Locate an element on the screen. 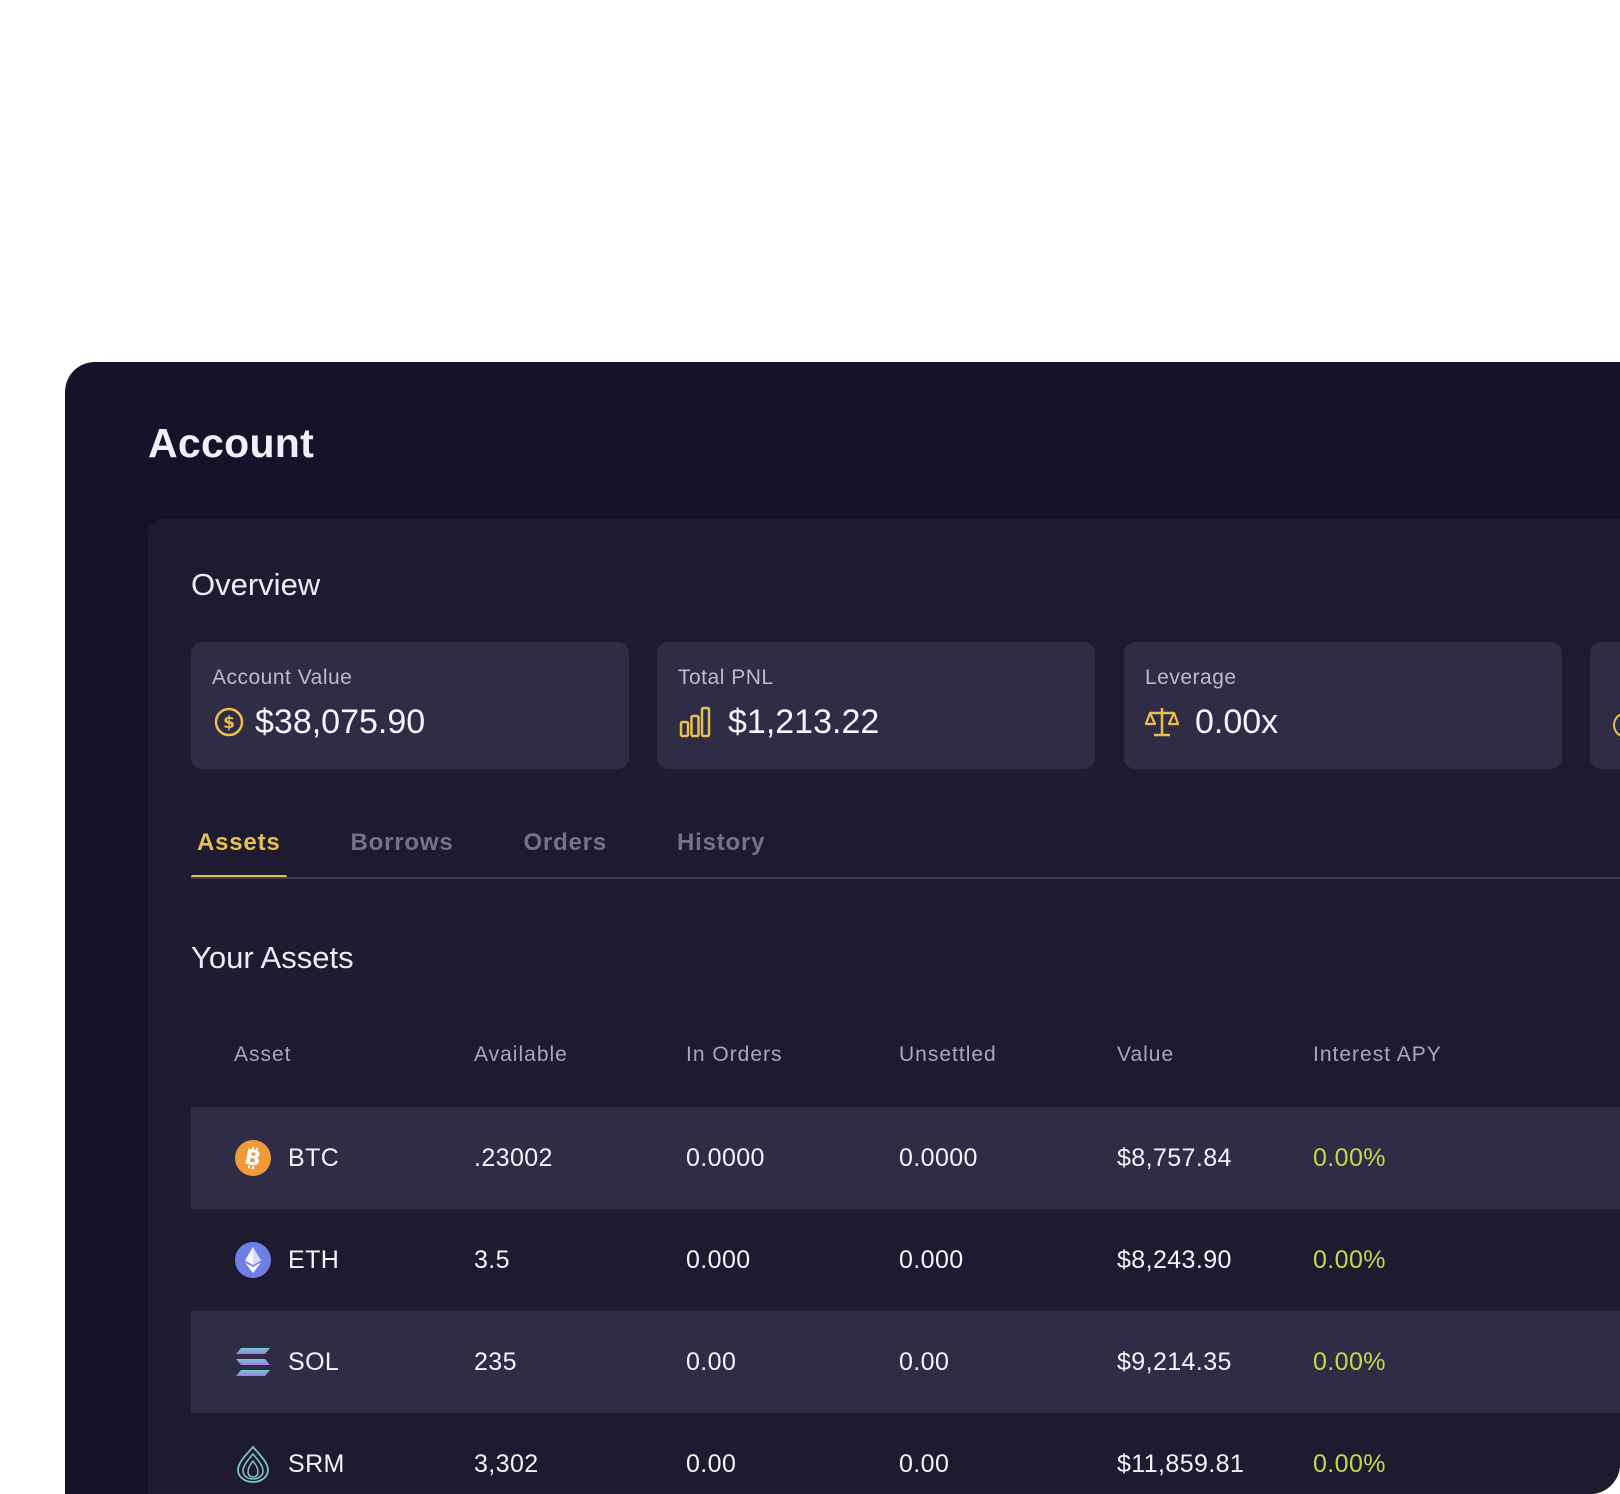 Image resolution: width=1620 pixels, height=1494 pixels. column-header-interest-apy: Interest APY is located at coordinates (1377, 1054).